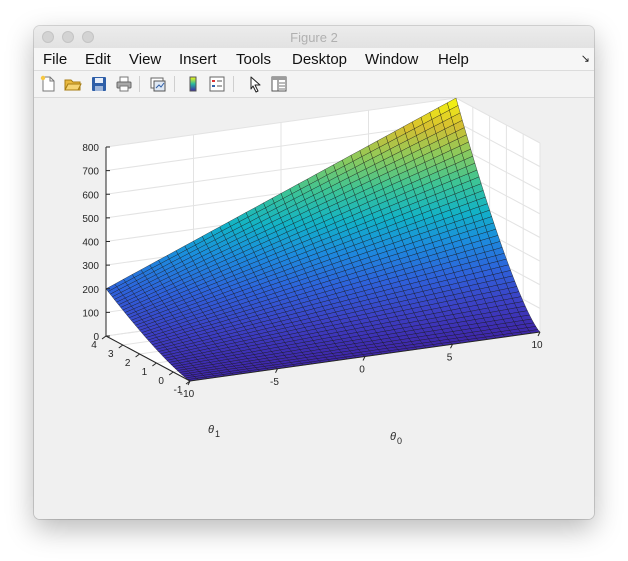 This screenshot has height=561, width=628. What do you see at coordinates (362, 370) in the screenshot?
I see `x-tick-label: 0` at bounding box center [362, 370].